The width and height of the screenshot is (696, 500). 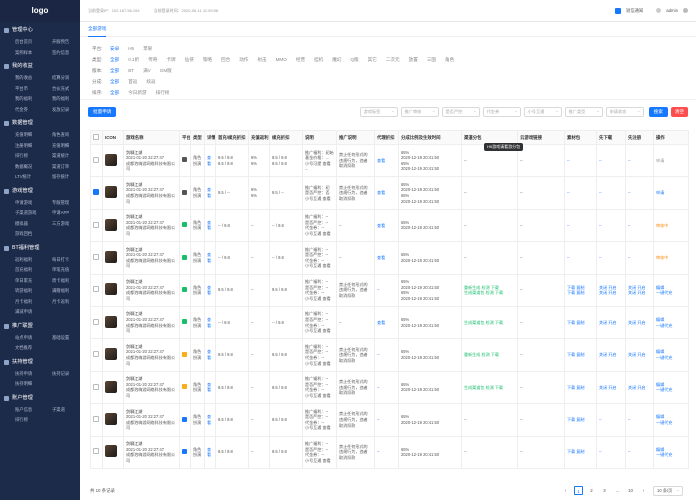 I want to click on filter-option: 续返, so click(x=150, y=82).